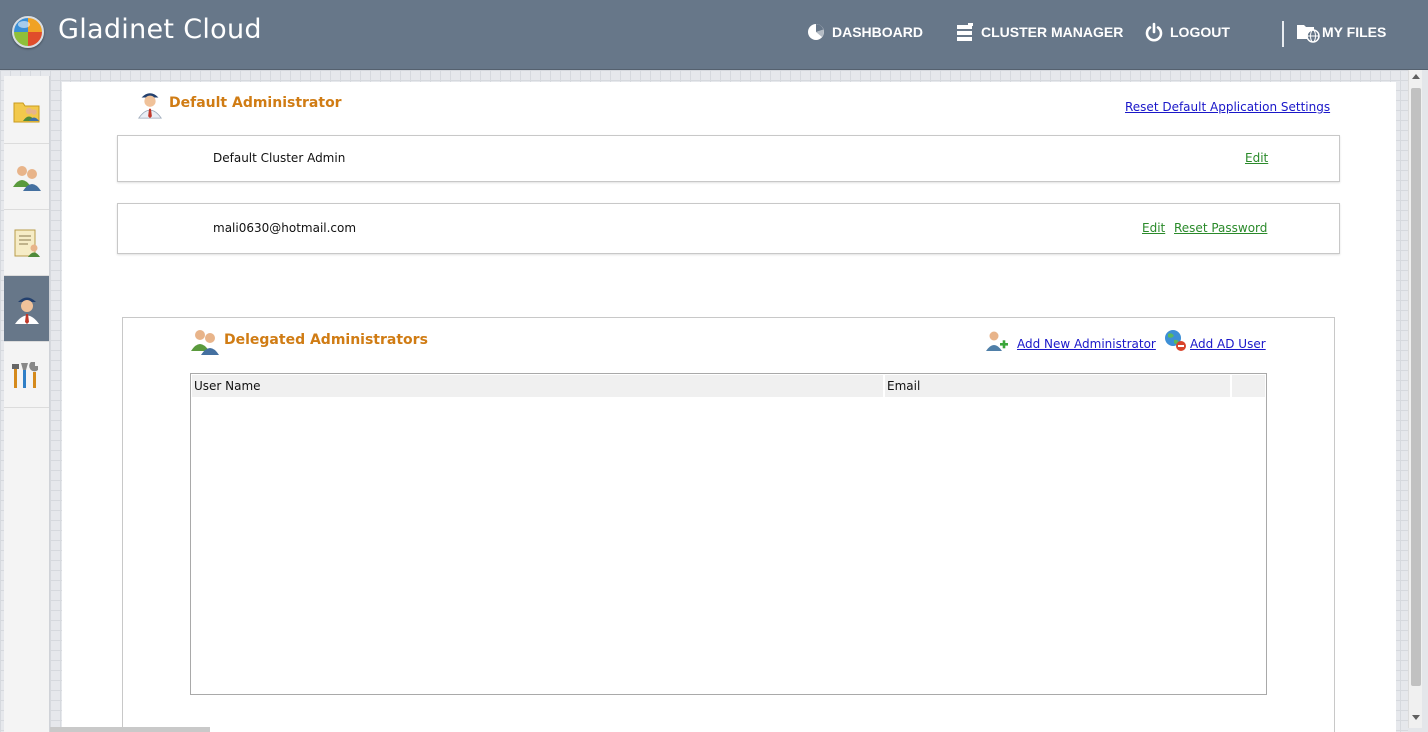  What do you see at coordinates (28, 32) in the screenshot?
I see `gladinet-logo-icon` at bounding box center [28, 32].